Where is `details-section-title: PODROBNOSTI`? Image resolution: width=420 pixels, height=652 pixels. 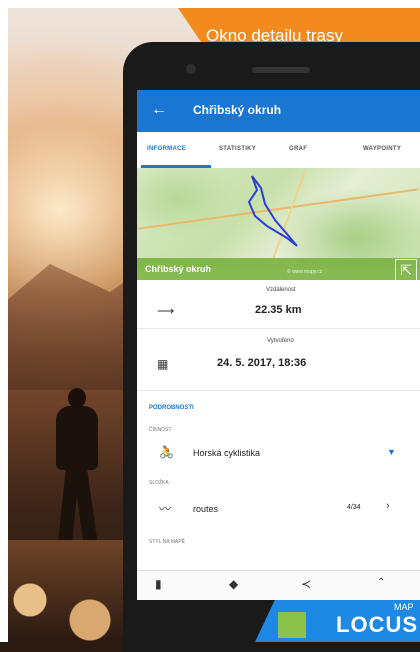 details-section-title: PODROBNOSTI is located at coordinates (171, 408).